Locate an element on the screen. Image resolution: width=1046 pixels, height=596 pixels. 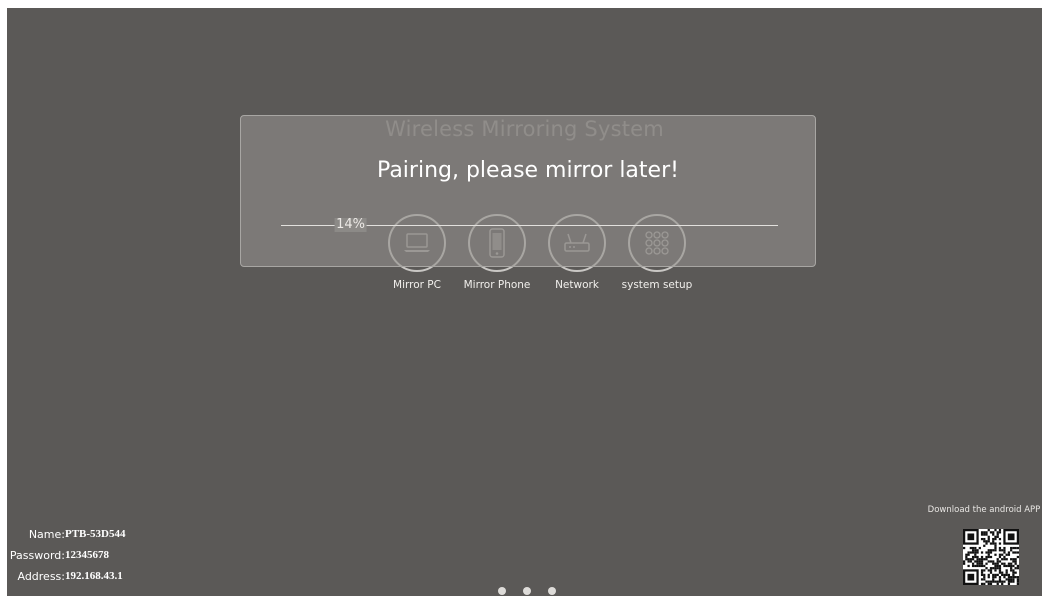
device-address-row: Address: 192.168.43.1 is located at coordinates (107, 576).